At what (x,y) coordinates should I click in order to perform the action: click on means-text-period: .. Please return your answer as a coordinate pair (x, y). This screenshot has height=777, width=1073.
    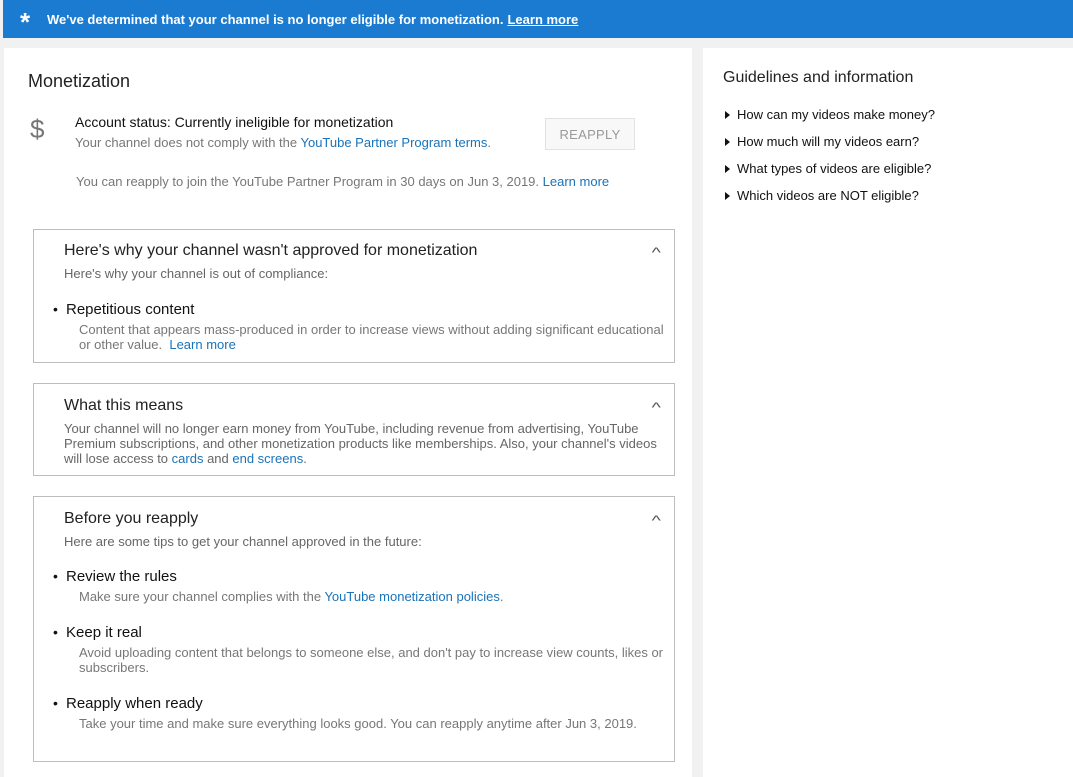
    Looking at the image, I should click on (305, 458).